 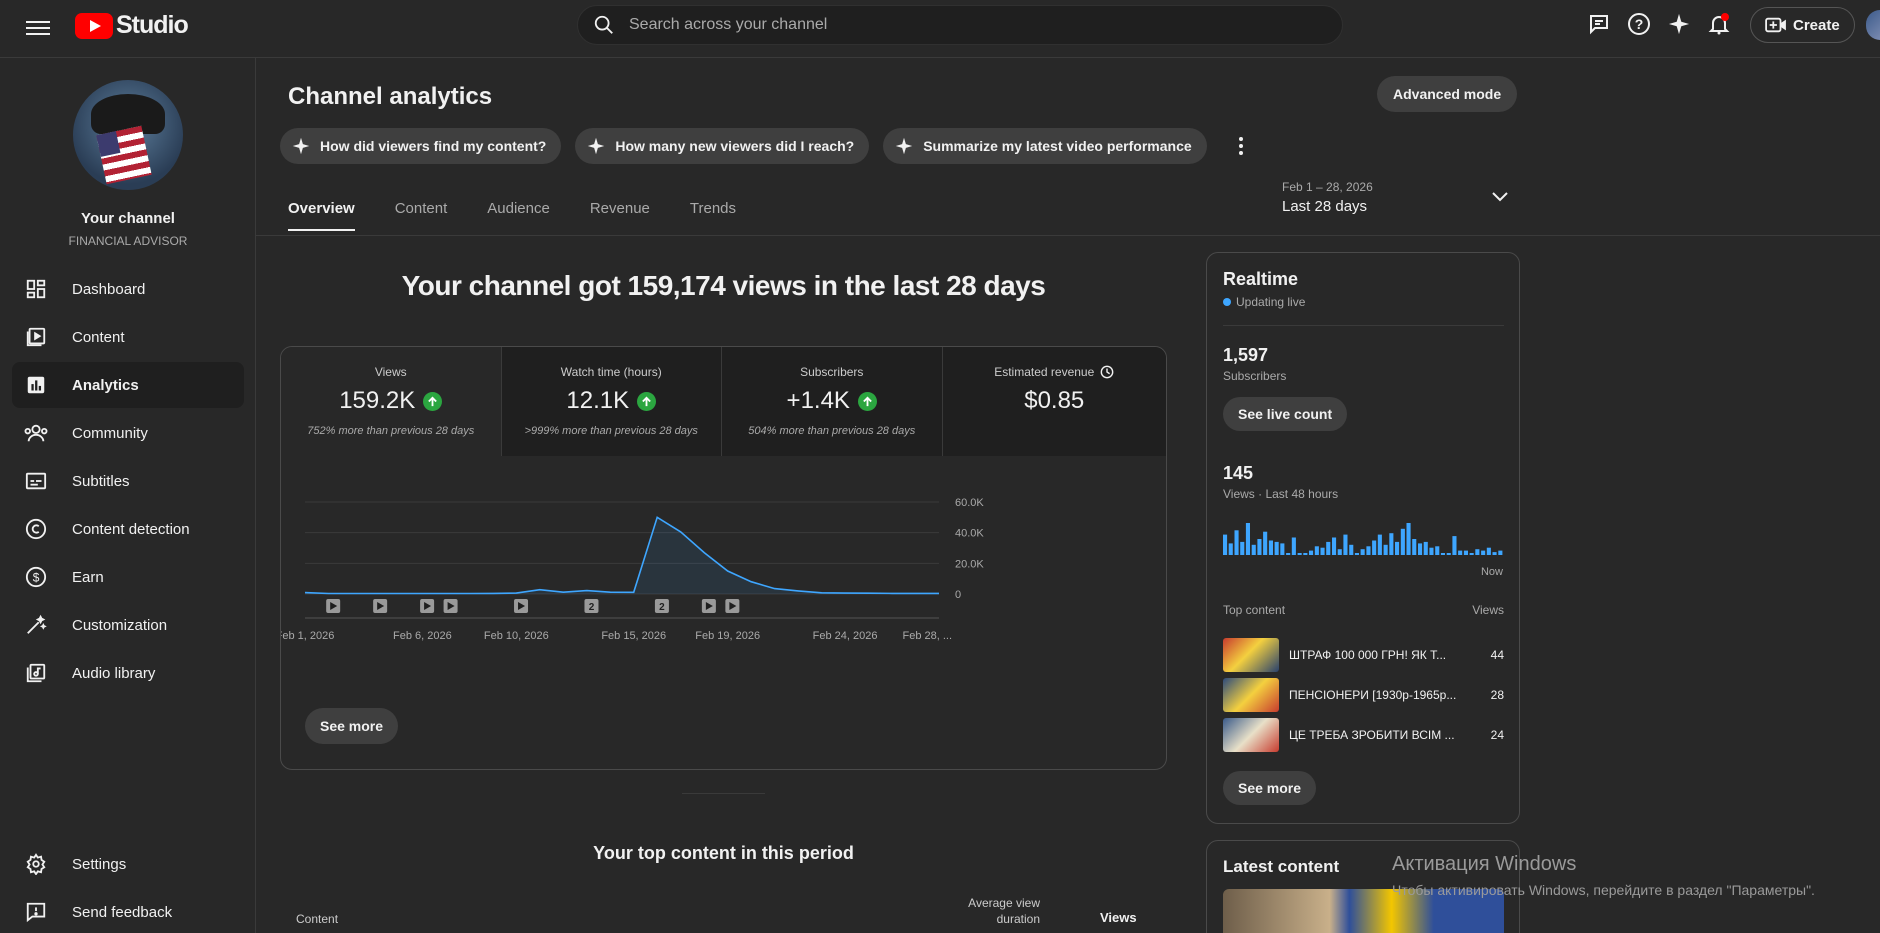 I want to click on realtime-see-more-button: See more, so click(x=1270, y=788).